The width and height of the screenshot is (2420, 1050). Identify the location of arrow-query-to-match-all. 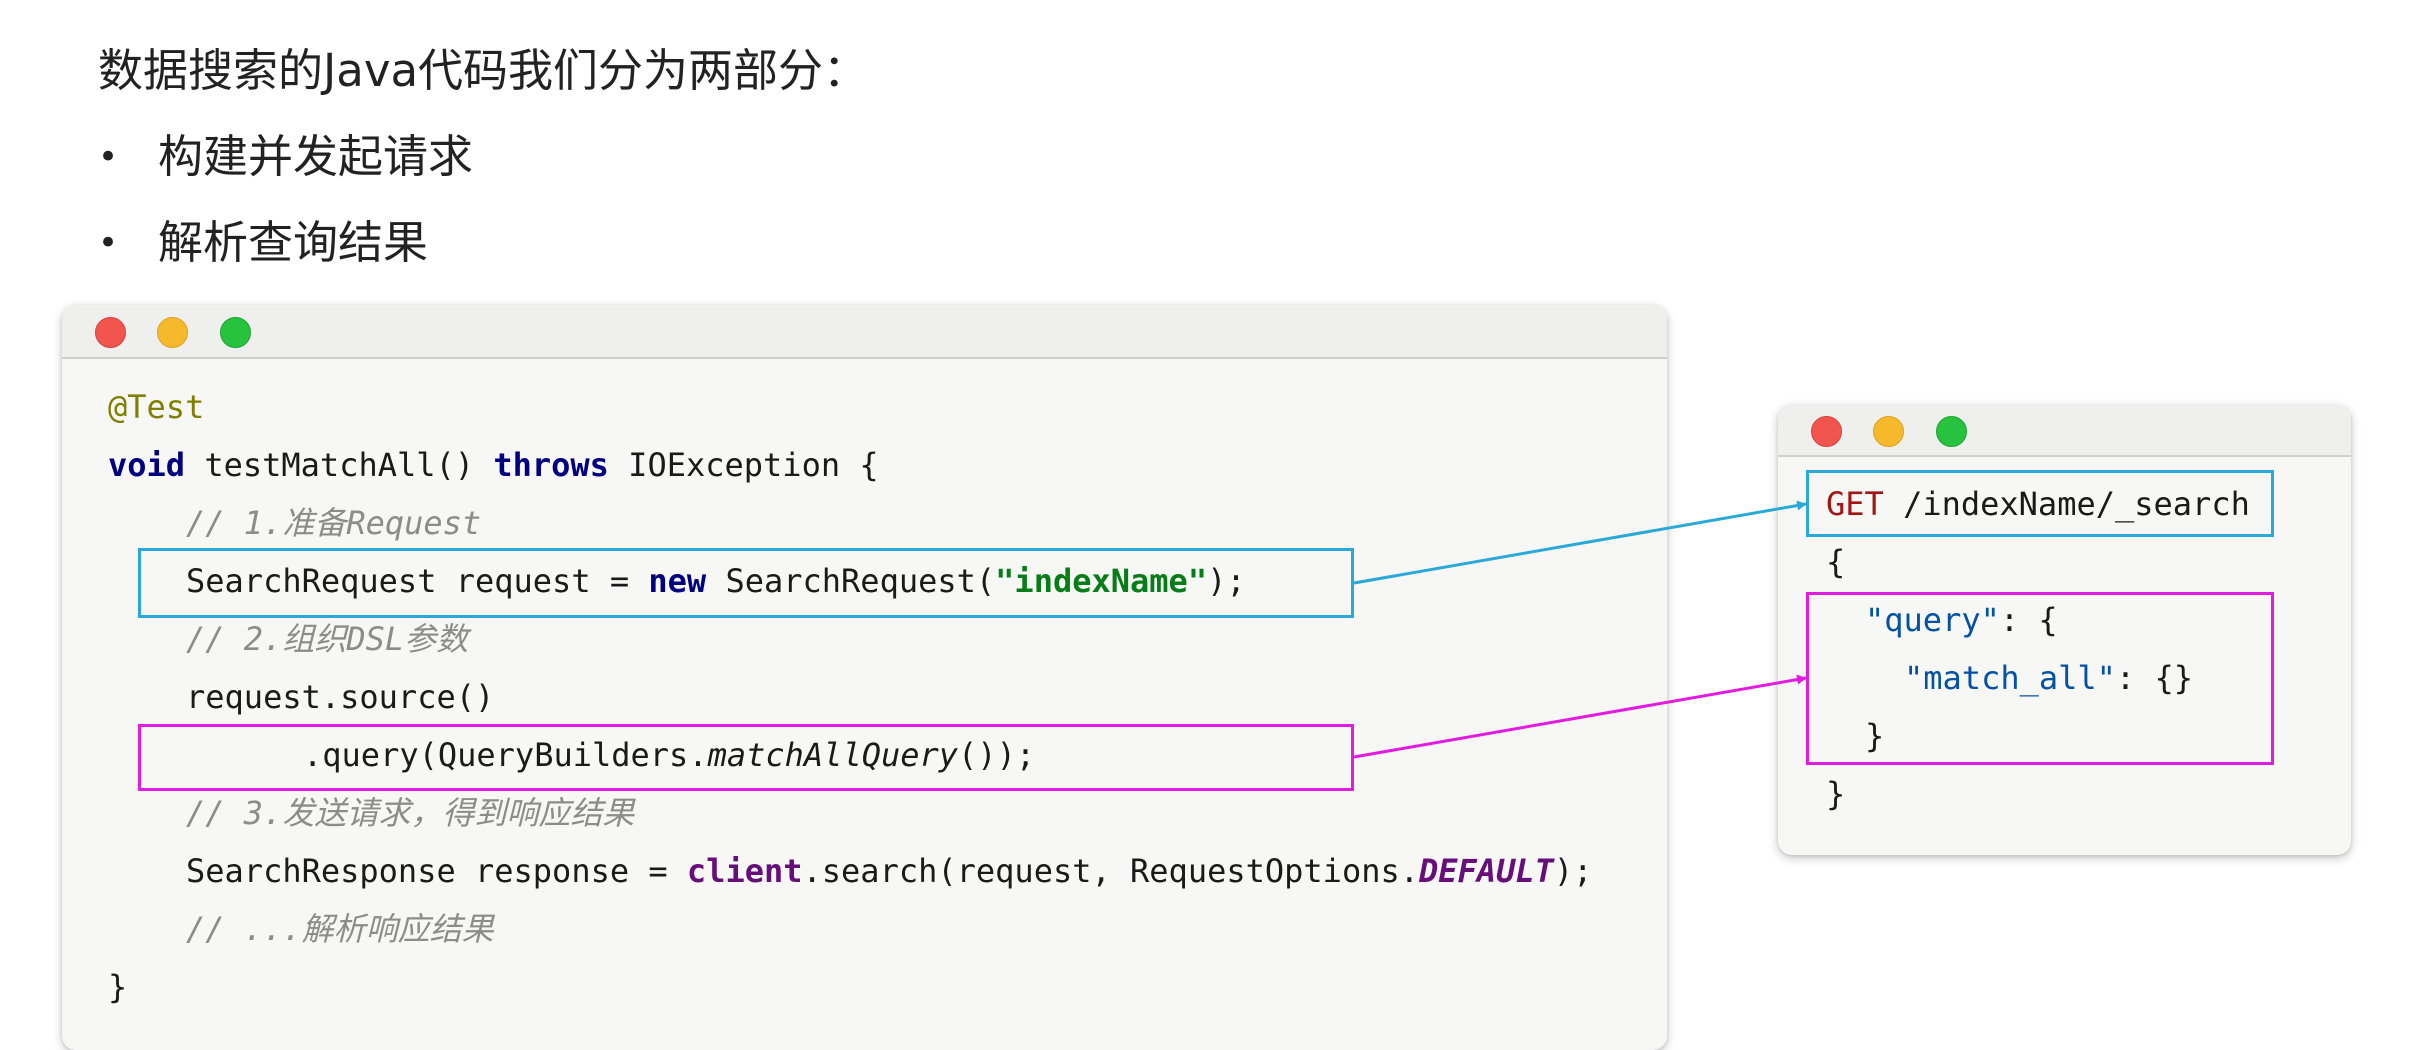
(1580, 716).